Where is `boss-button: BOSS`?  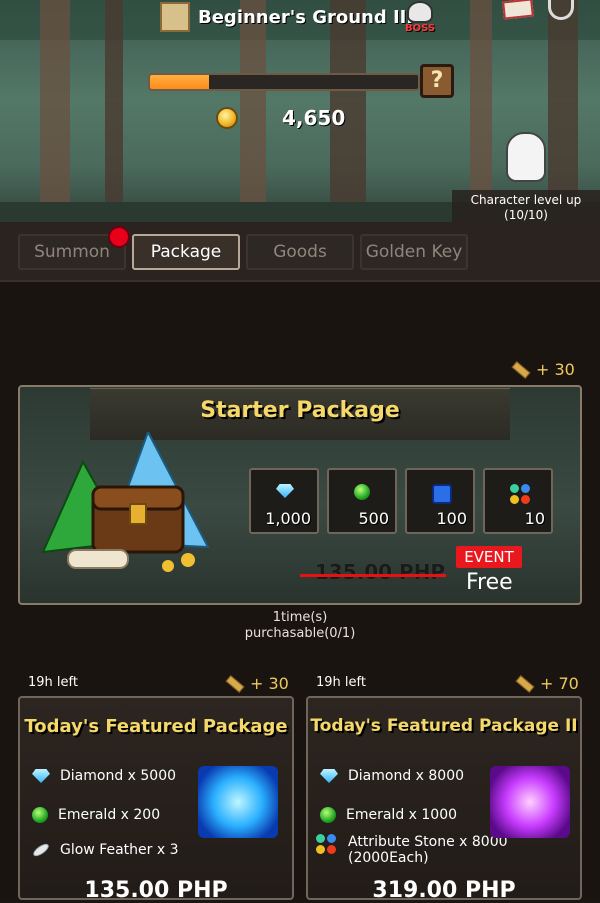 boss-button: BOSS is located at coordinates (420, 17).